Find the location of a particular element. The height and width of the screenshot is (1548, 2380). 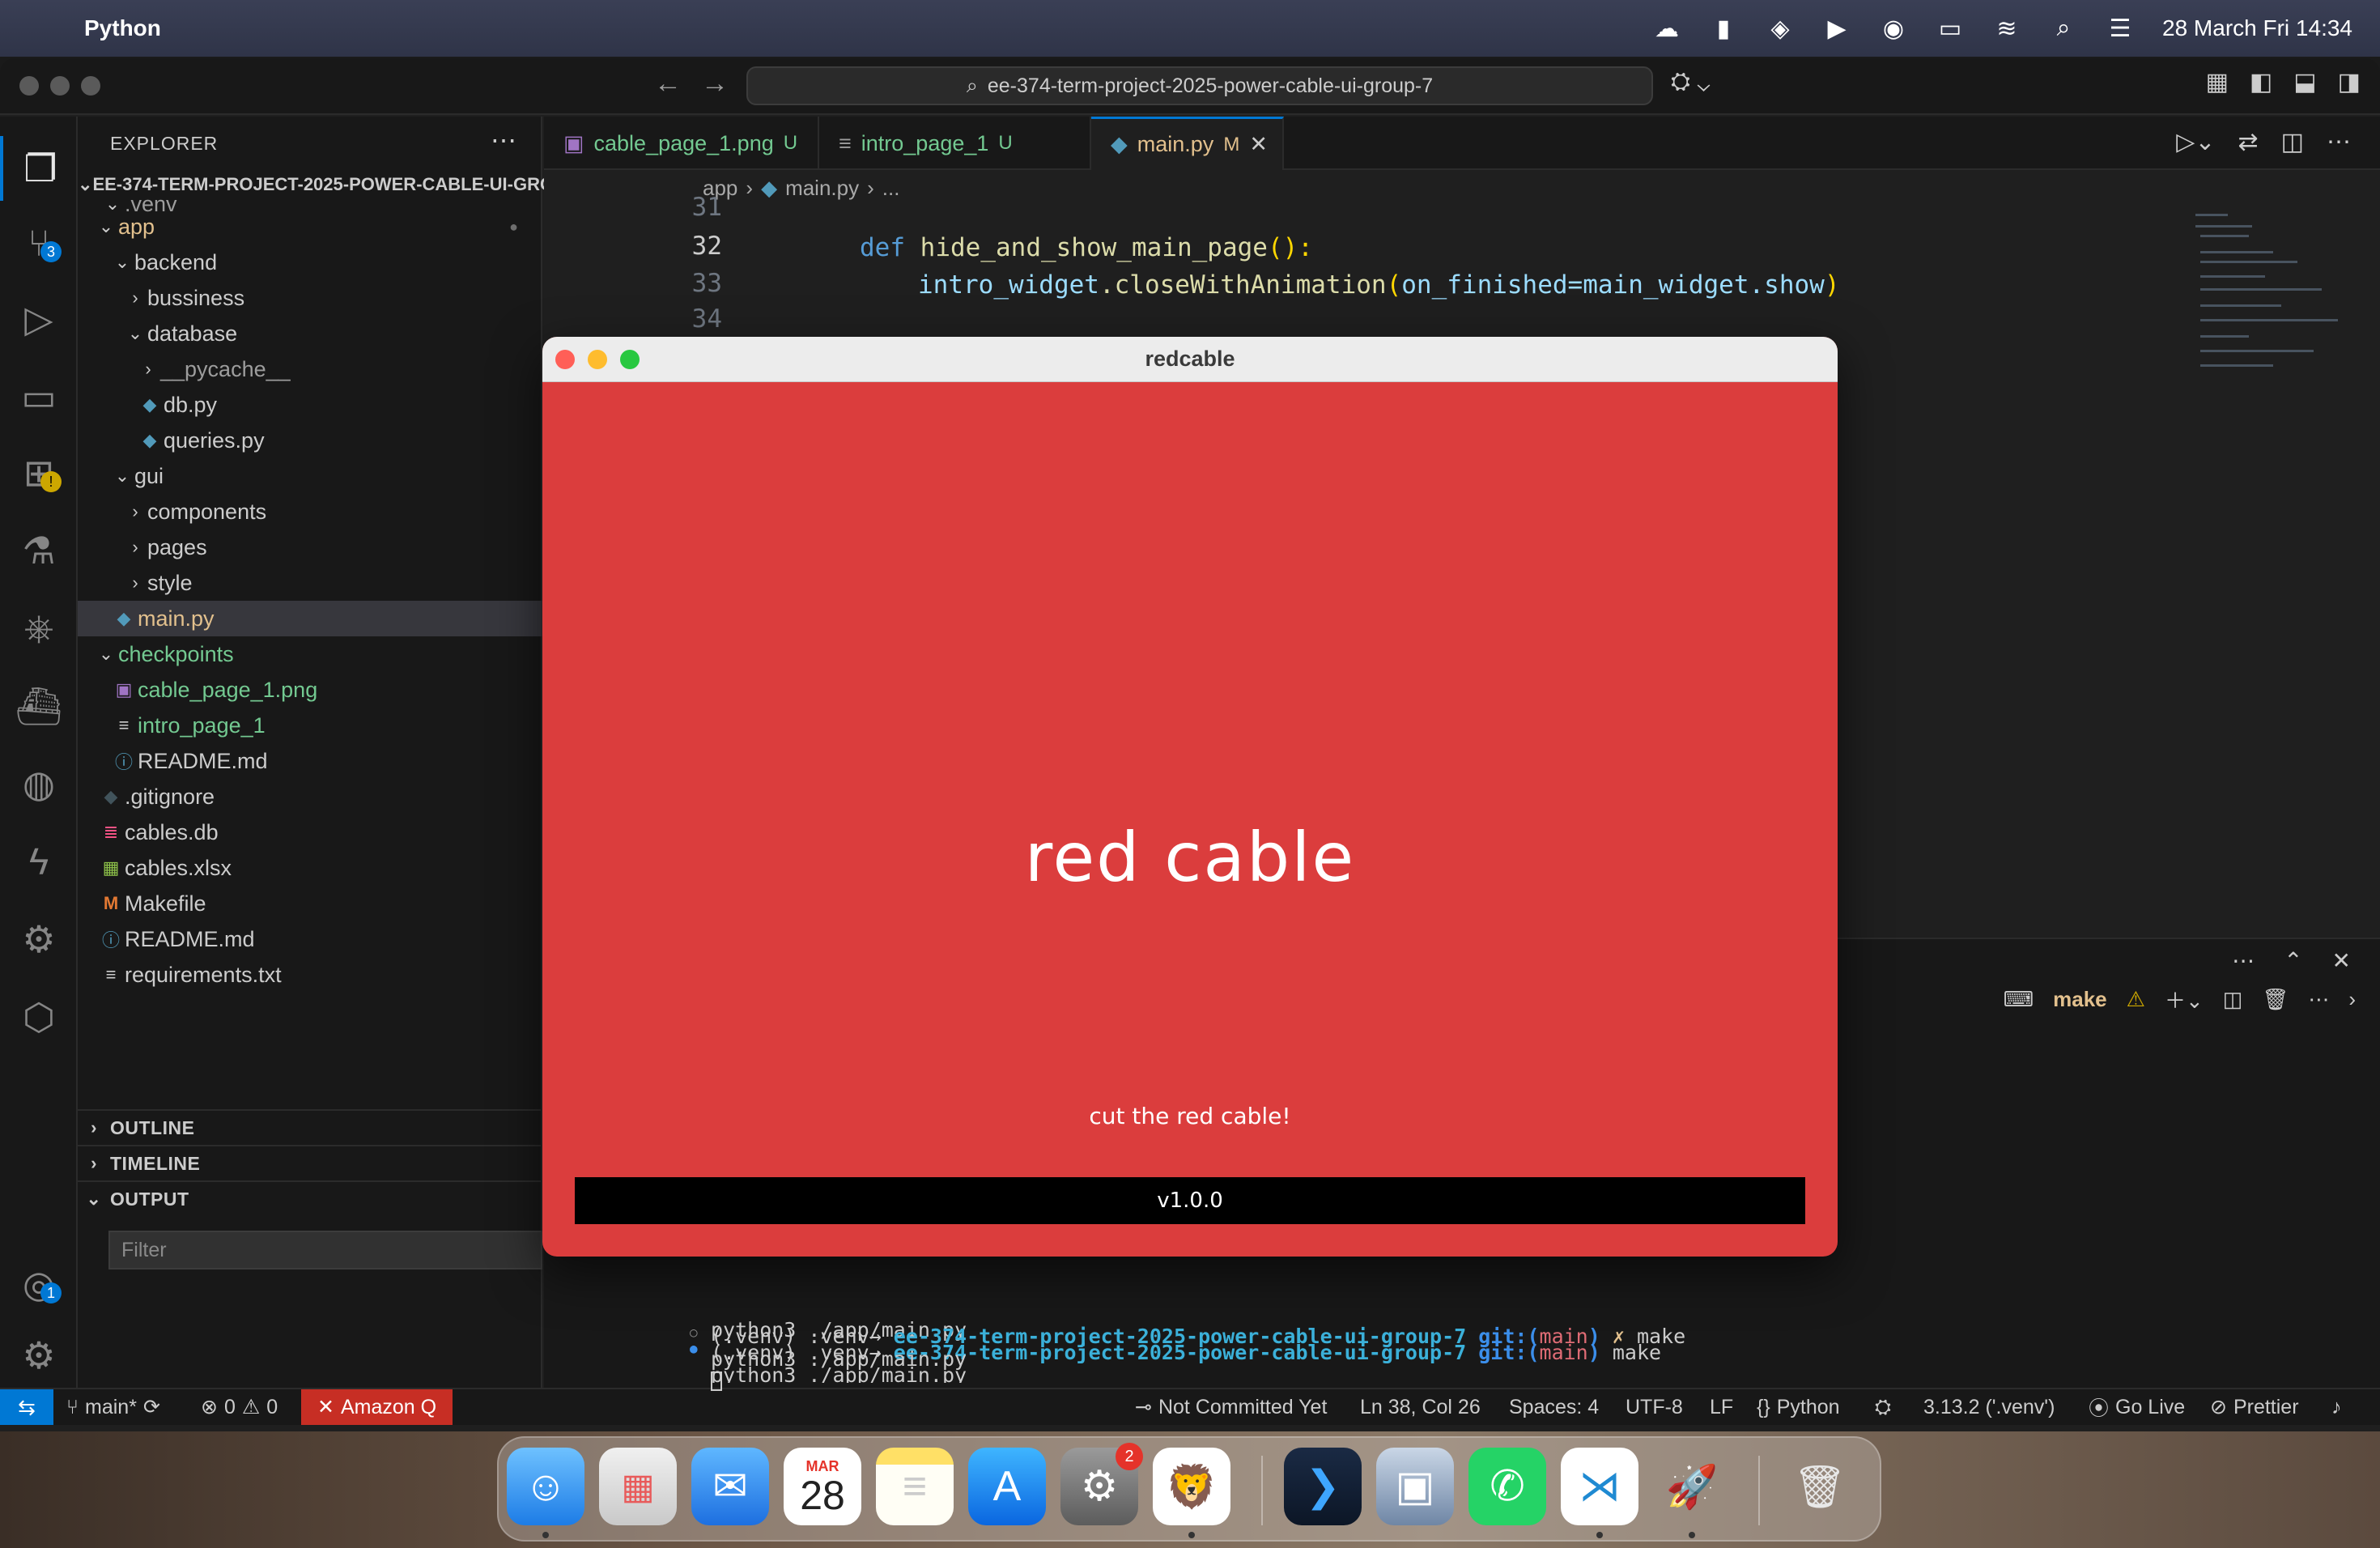

git-blame-status: ⊸ Not Committed Yet is located at coordinates (1231, 1407).